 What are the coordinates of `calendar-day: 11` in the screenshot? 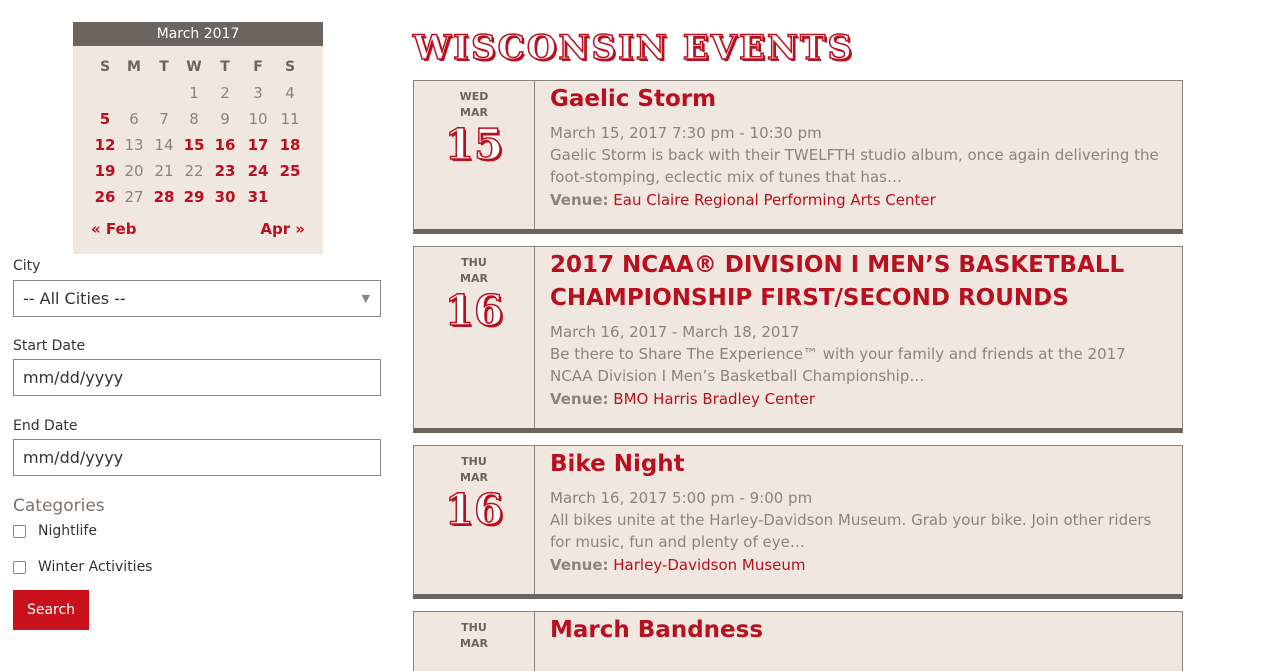 It's located at (290, 119).